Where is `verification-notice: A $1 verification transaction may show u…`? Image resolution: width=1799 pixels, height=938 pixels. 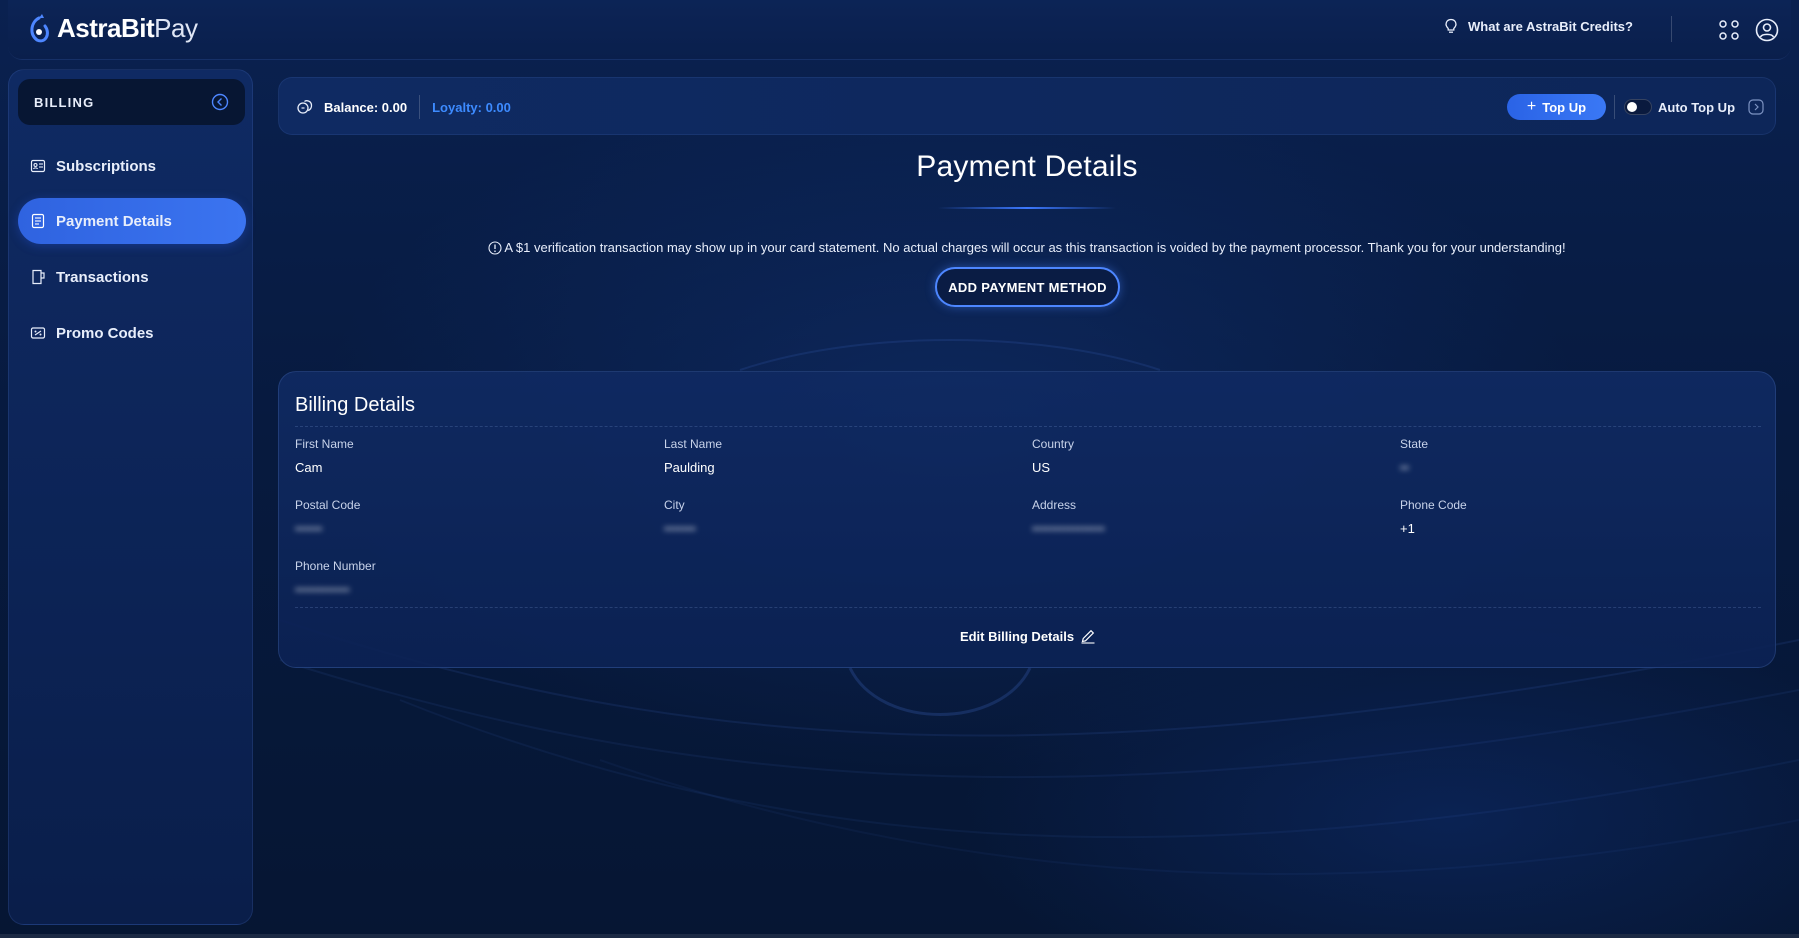
verification-notice: A $1 verification transaction may show u… is located at coordinates (1027, 247).